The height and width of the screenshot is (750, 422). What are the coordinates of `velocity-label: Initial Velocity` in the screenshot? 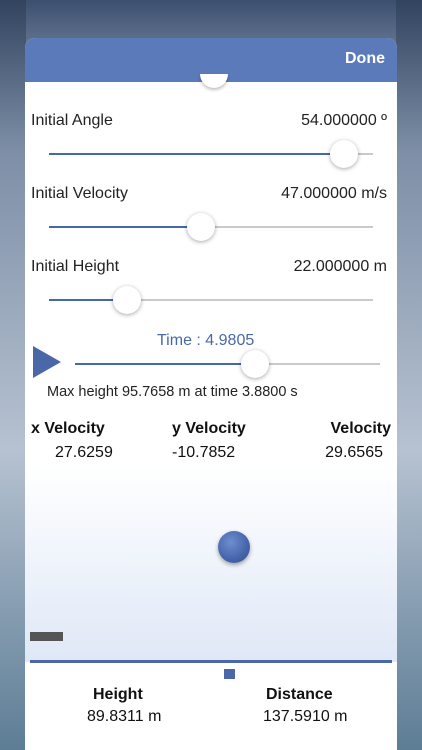 It's located at (79, 193).